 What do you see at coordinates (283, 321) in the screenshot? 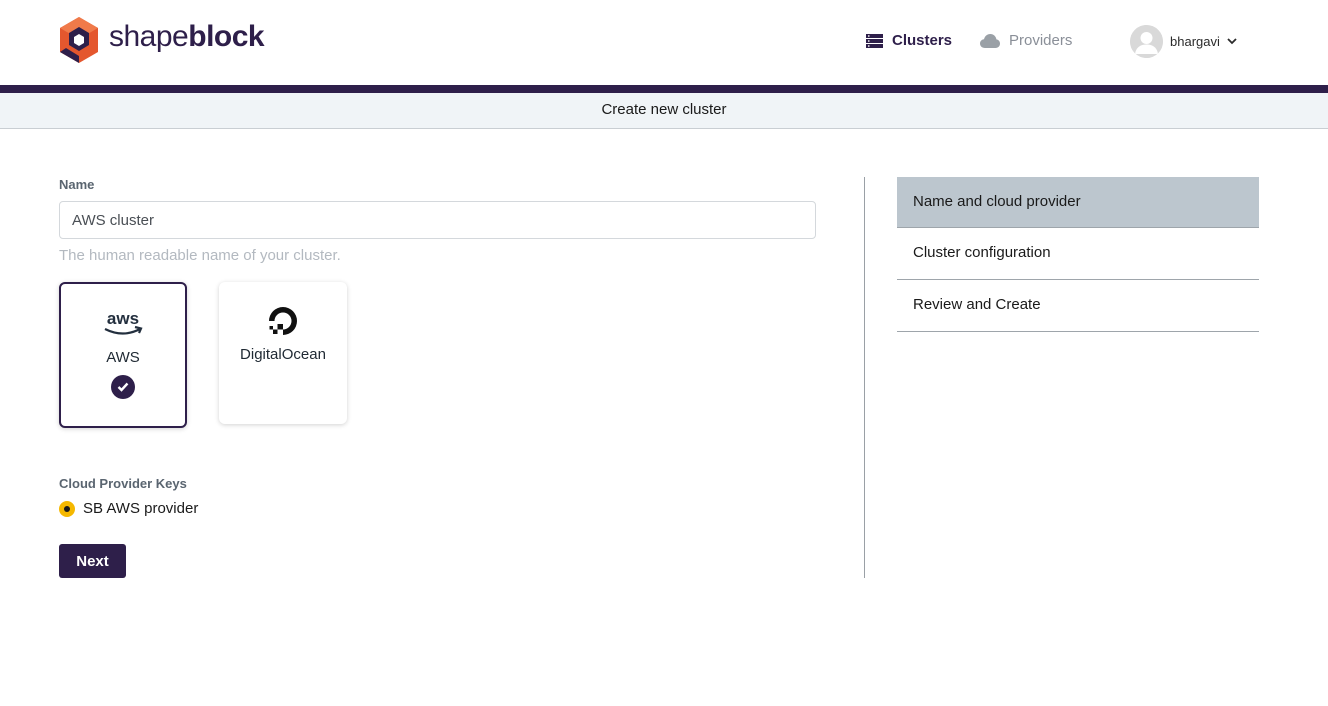
I see `digitalocean-logo-icon` at bounding box center [283, 321].